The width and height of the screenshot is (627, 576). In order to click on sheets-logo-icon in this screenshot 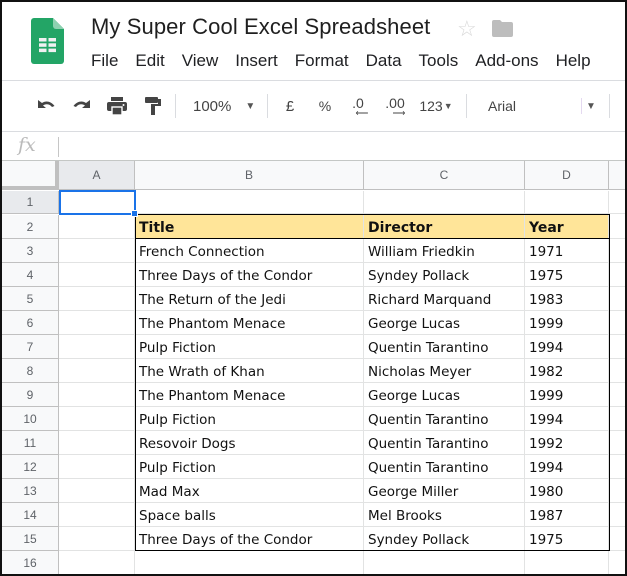, I will do `click(47, 41)`.